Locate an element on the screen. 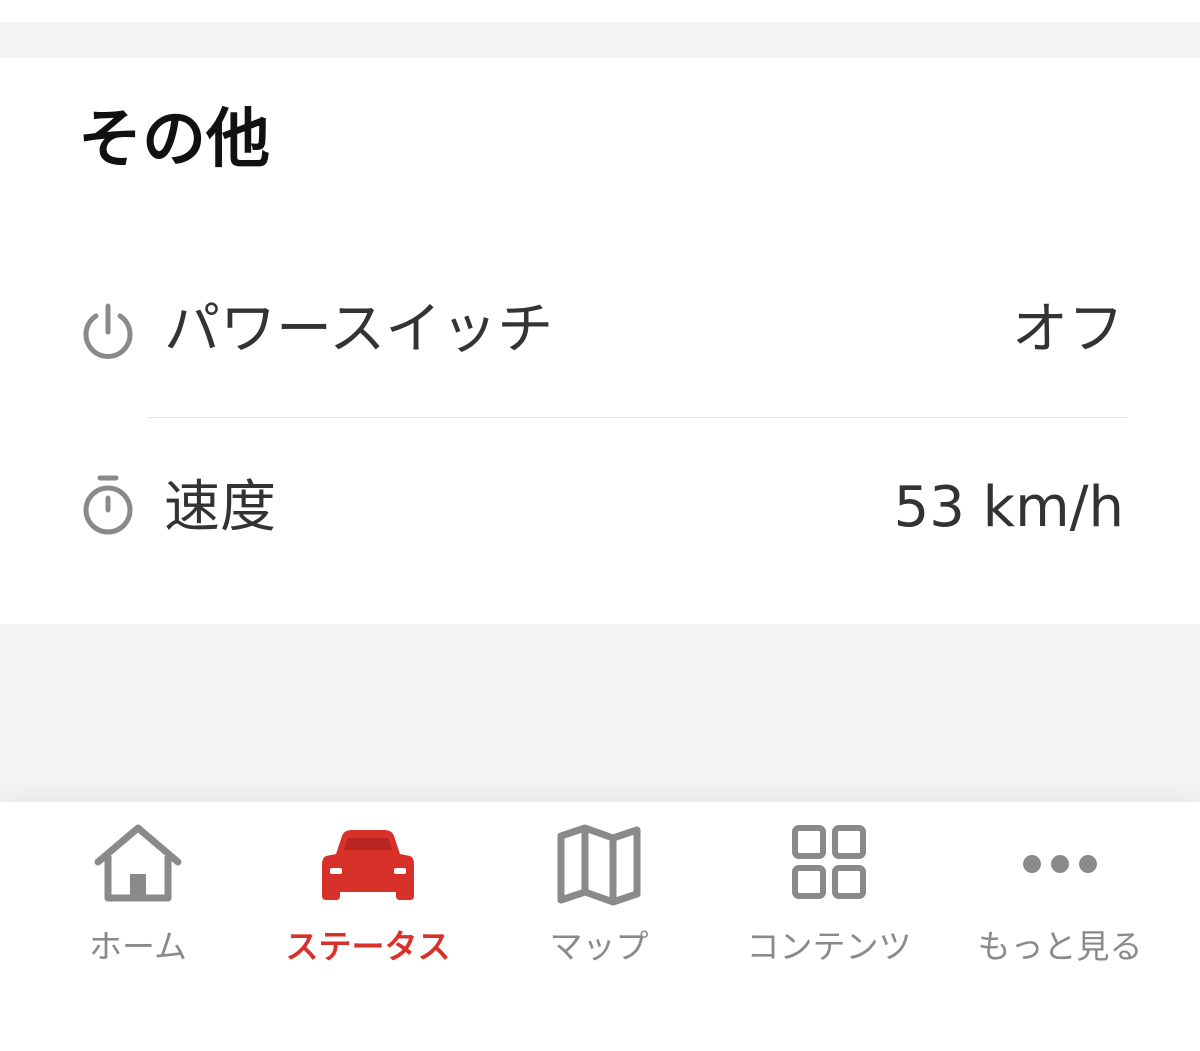 This screenshot has height=1051, width=1200. tab-home: ホーム is located at coordinates (138, 902).